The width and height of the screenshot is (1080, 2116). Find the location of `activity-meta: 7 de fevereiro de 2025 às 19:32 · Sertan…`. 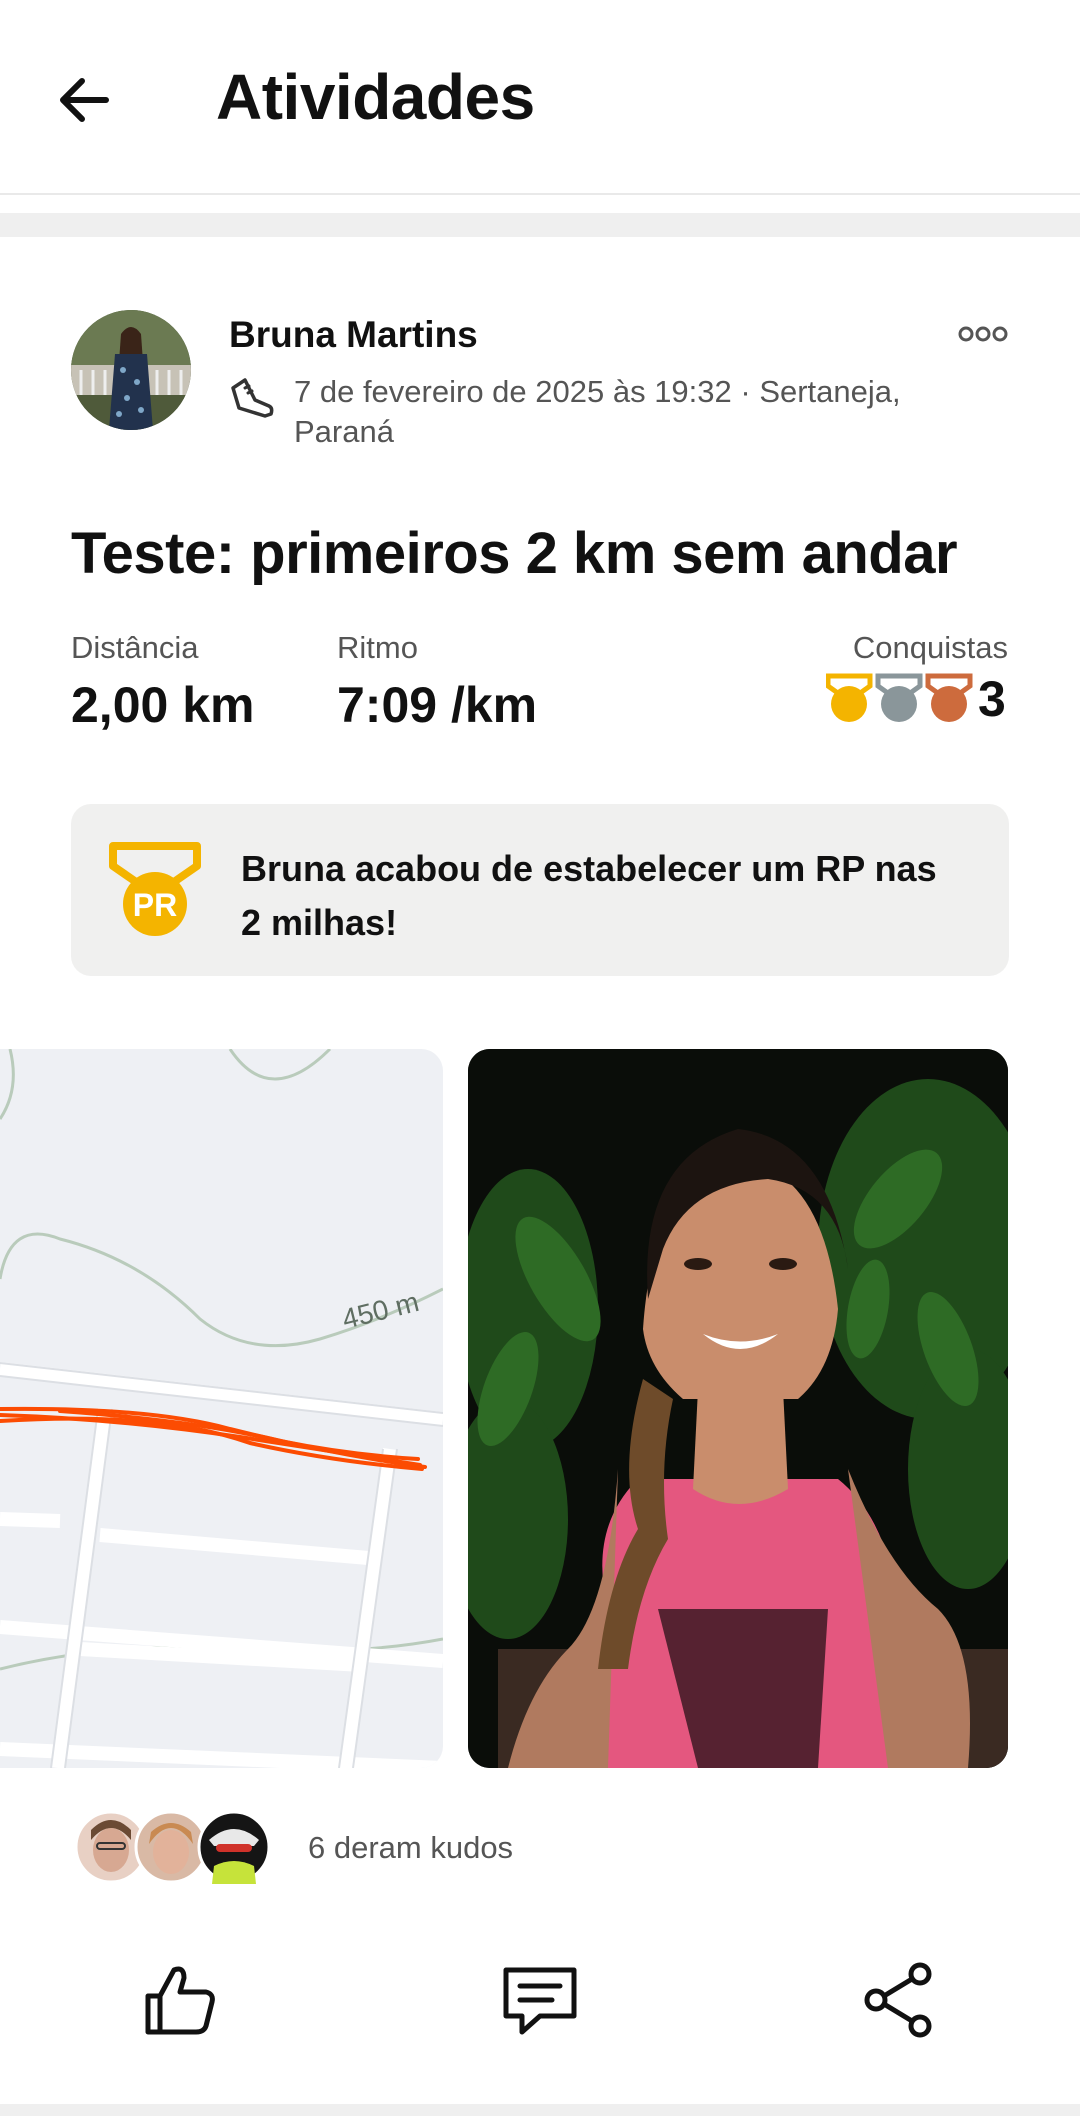

activity-meta: 7 de fevereiro de 2025 às 19:32 · Sertan… is located at coordinates (597, 411).